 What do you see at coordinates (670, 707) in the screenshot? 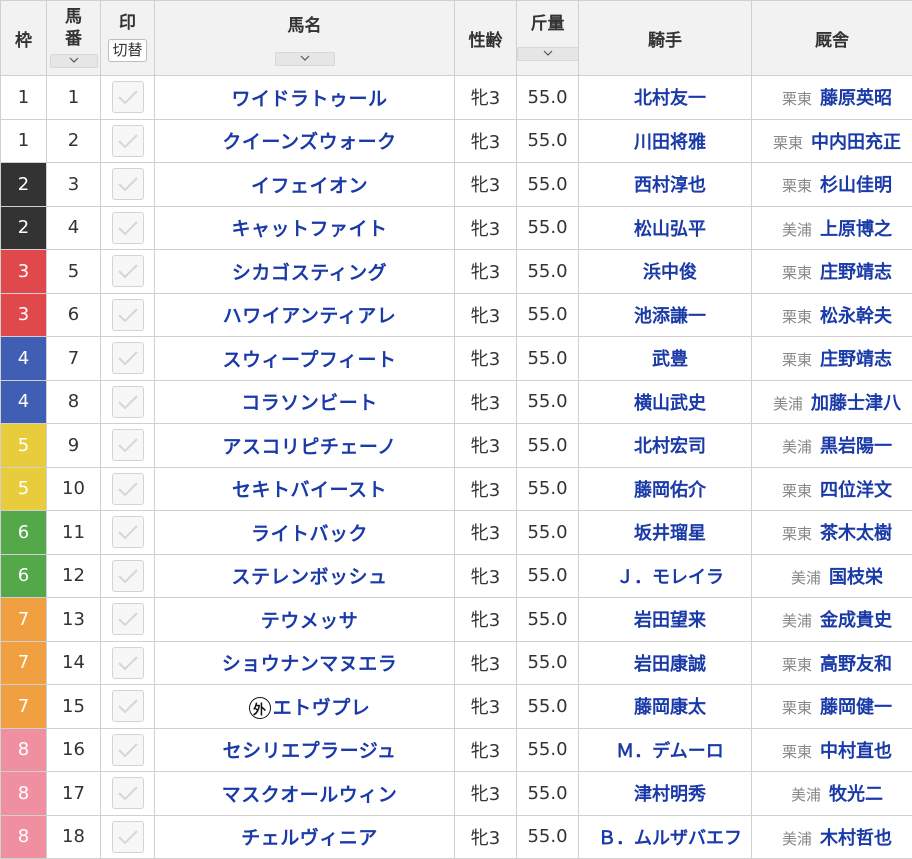
I see `jockey-link: 藤岡康太` at bounding box center [670, 707].